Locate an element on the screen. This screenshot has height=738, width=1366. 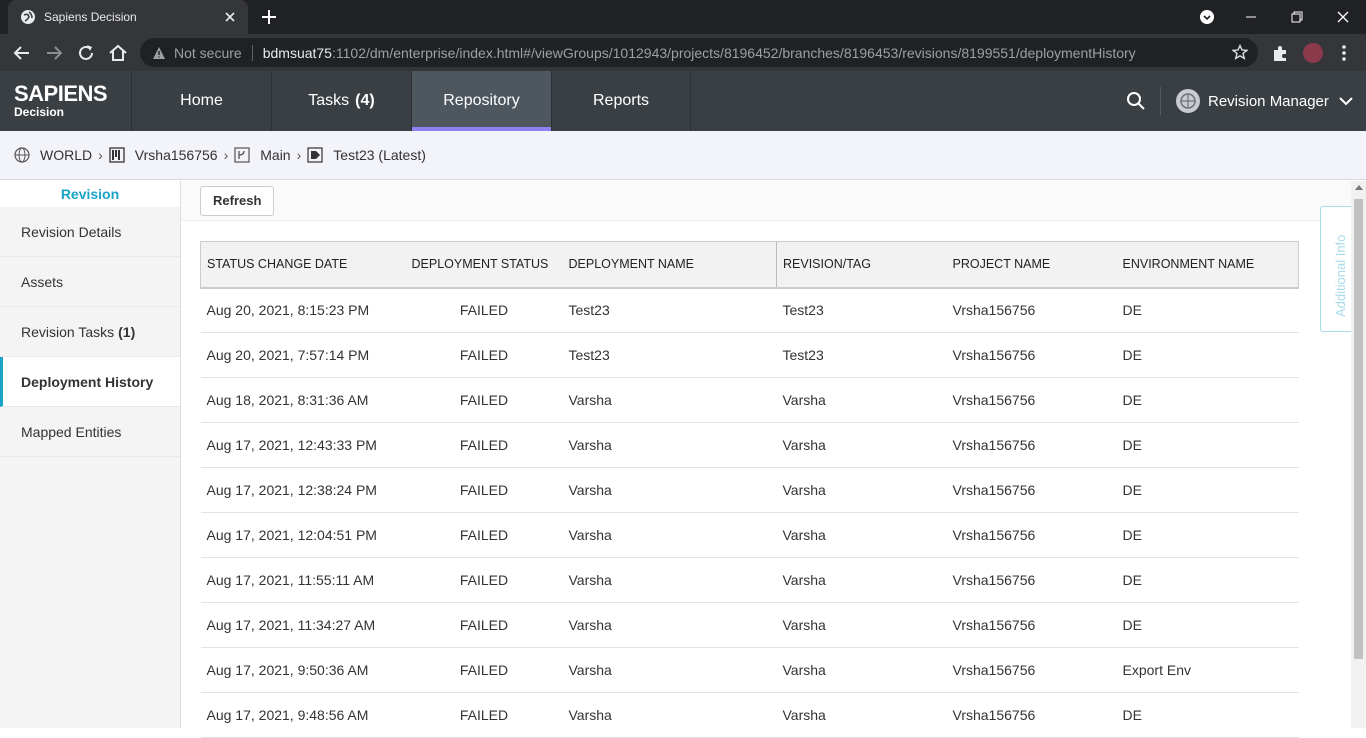
column-header-deployment-name: DEPLOYMENT NAME is located at coordinates (669, 265).